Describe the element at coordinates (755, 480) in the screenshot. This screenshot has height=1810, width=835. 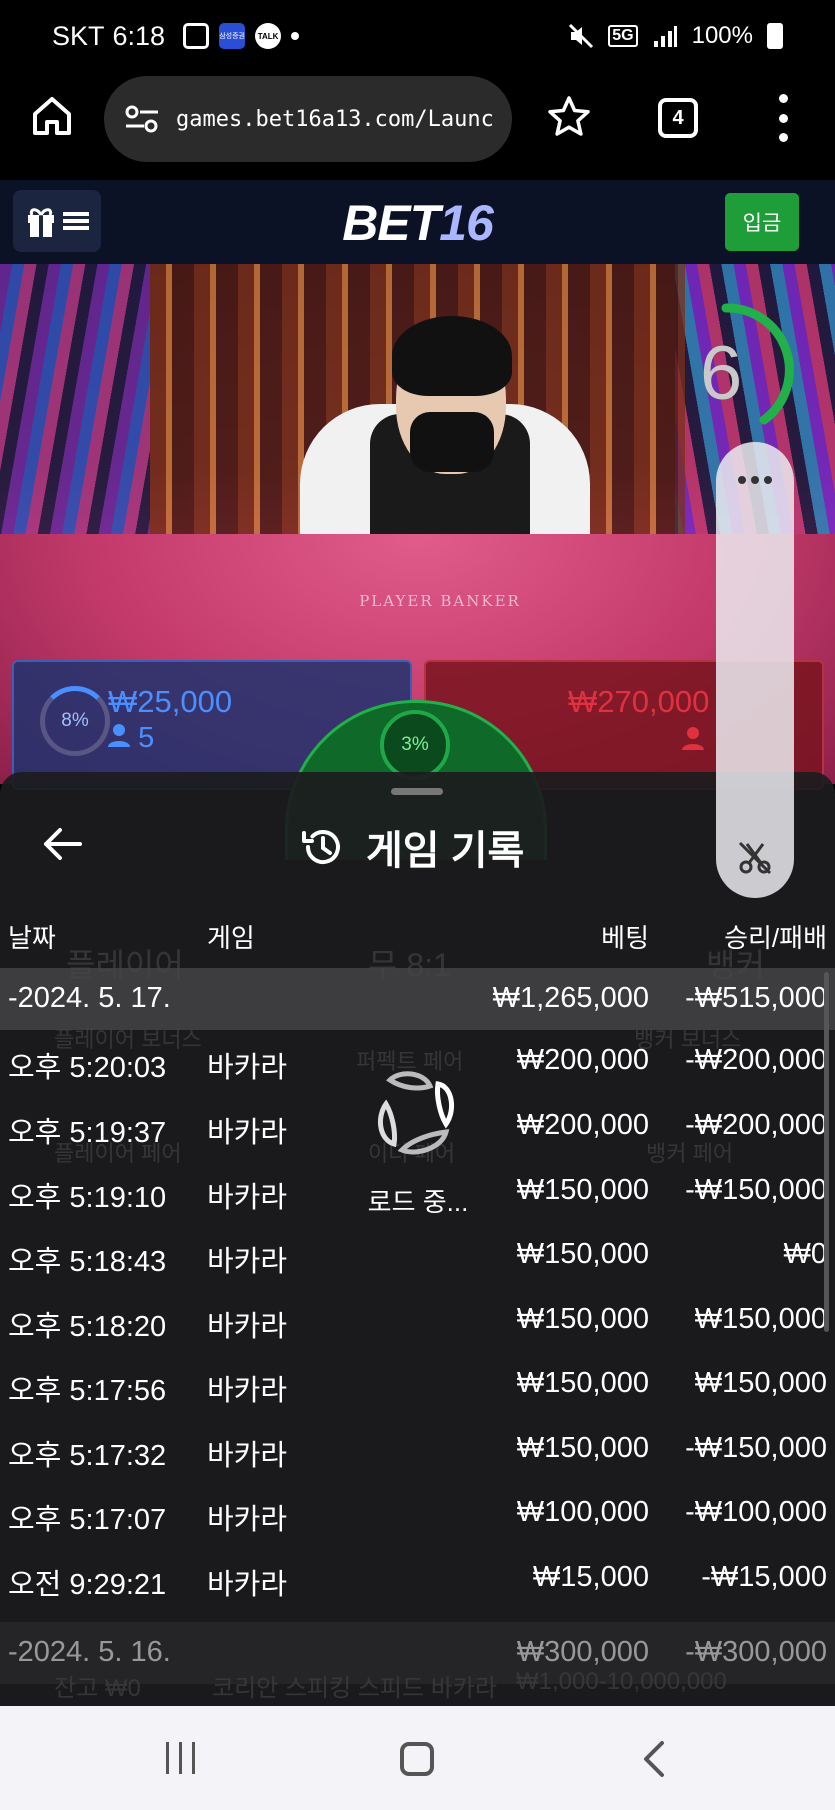
I see `more-options-icon` at that location.